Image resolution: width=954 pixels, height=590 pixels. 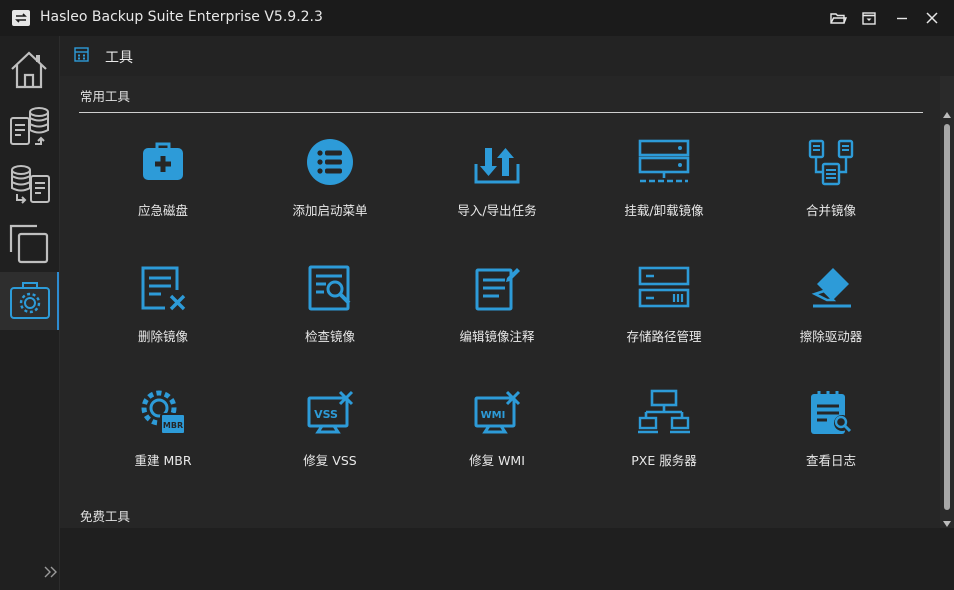 What do you see at coordinates (831, 443) in the screenshot?
I see `tool-view-log: 查看日志` at bounding box center [831, 443].